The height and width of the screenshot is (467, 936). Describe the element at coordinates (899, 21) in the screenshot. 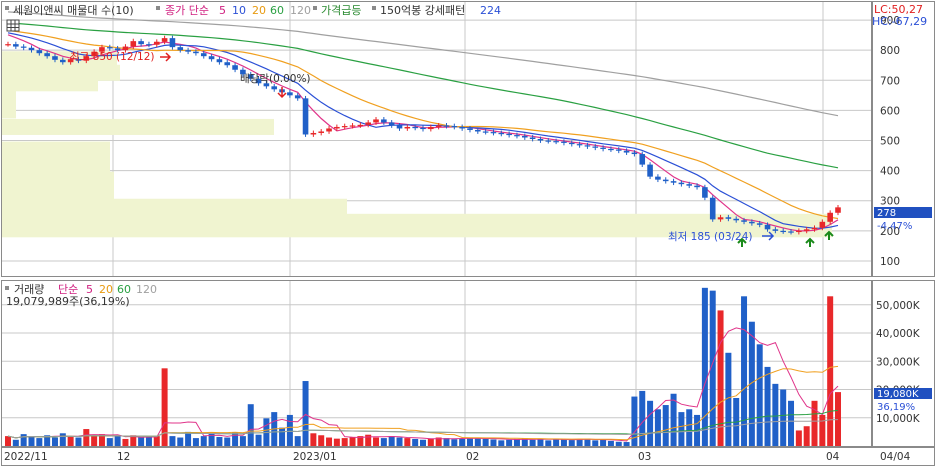

I see `hc-label: HC:-67,29` at that location.